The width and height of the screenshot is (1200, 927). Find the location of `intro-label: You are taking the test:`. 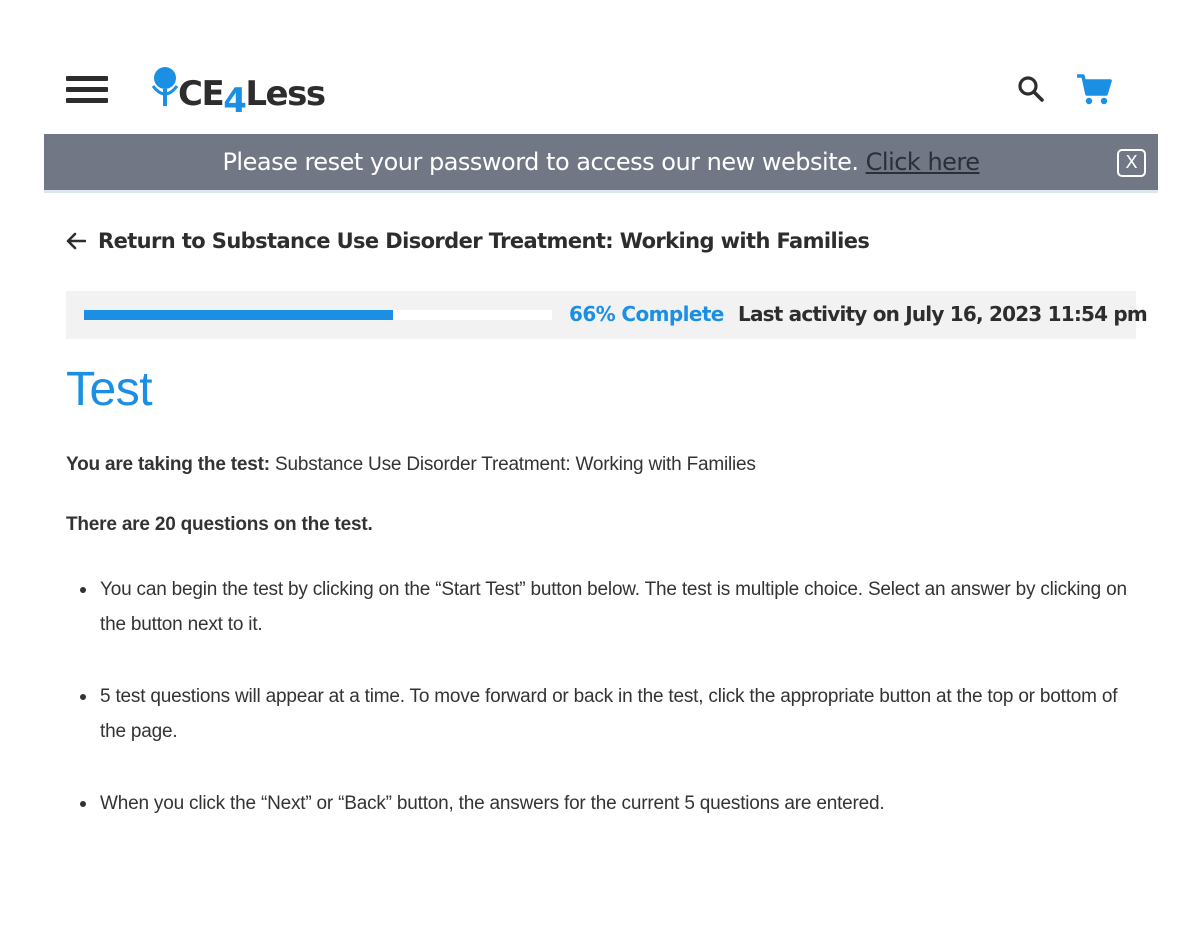

intro-label: You are taking the test: is located at coordinates (168, 464).